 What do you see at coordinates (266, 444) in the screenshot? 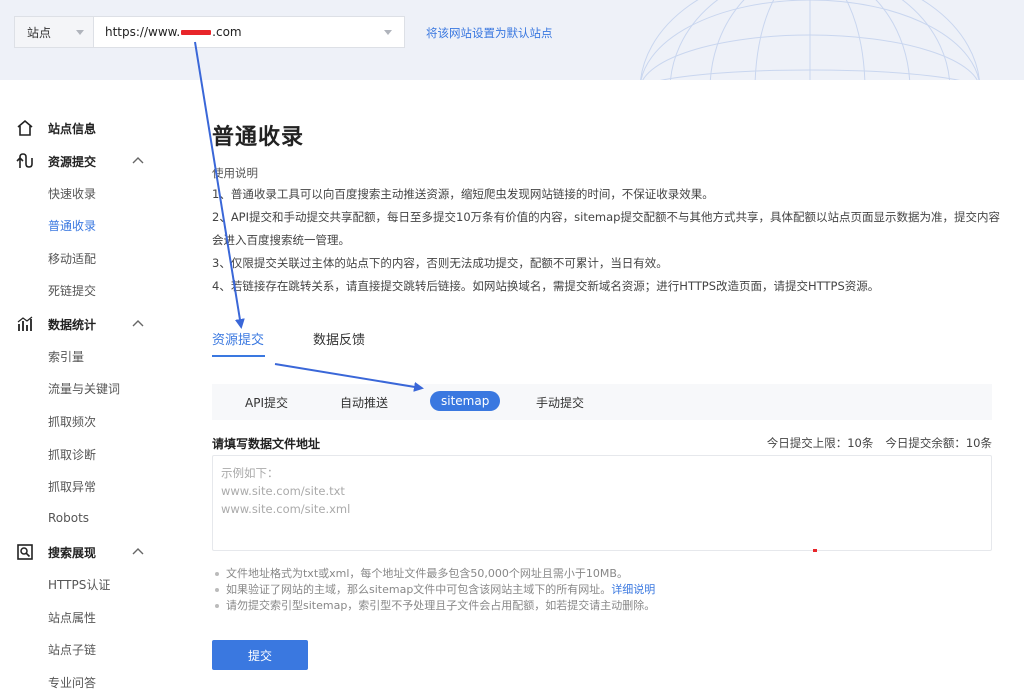
I see `sitemap-url-label: 请填写数据文件地址` at bounding box center [266, 444].